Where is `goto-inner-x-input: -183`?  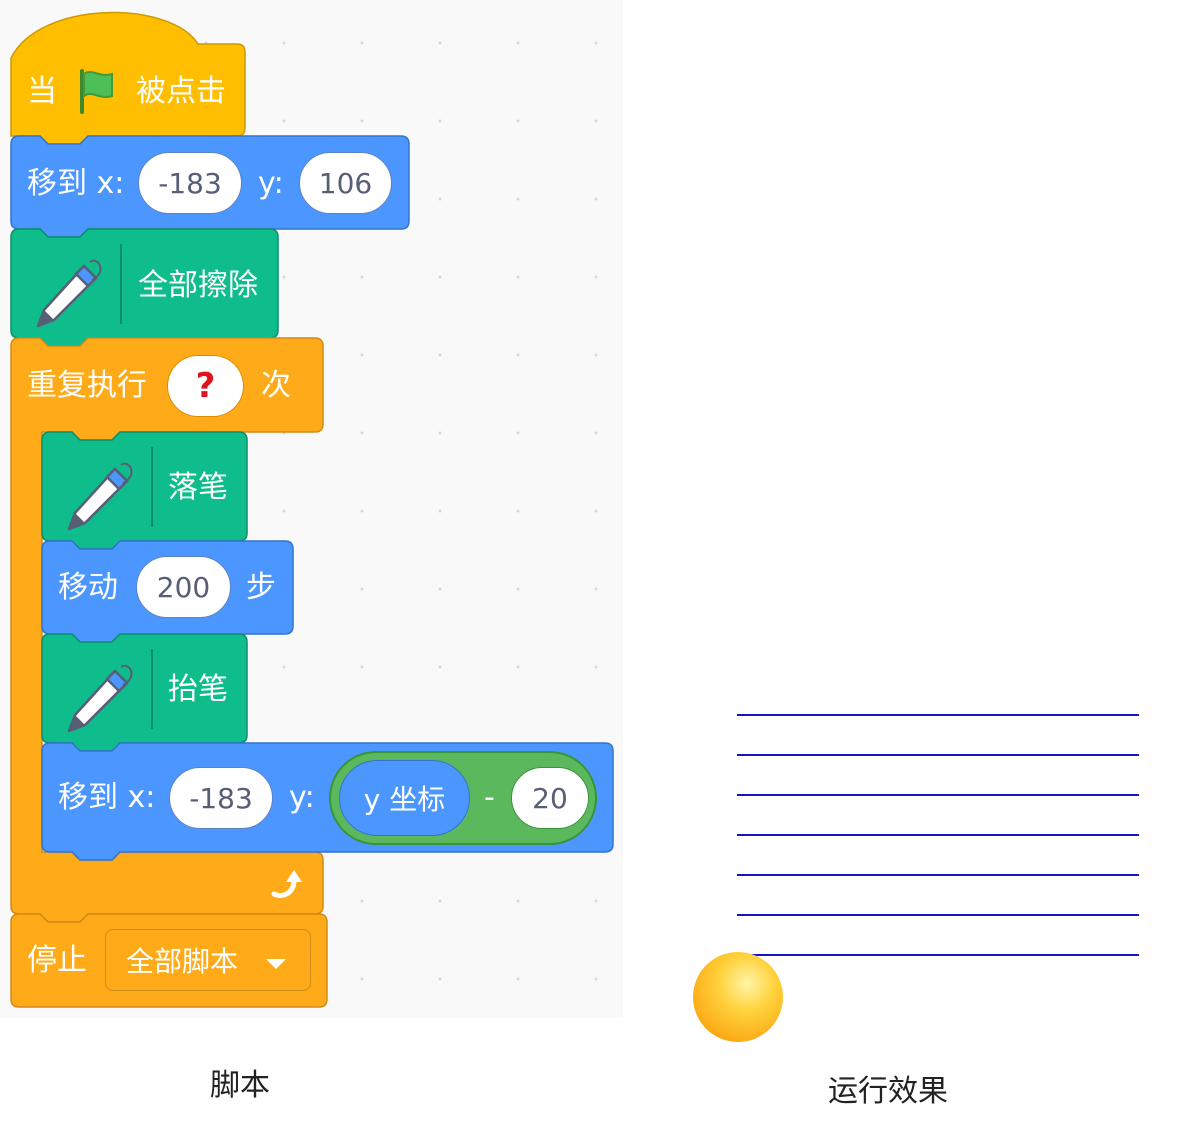 goto-inner-x-input: -183 is located at coordinates (221, 798).